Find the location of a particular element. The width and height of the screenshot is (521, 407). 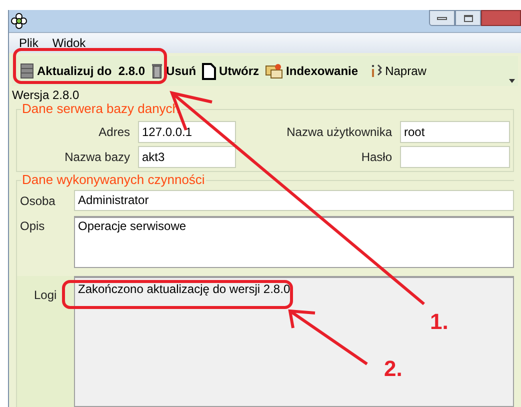

field-label: Hasło is located at coordinates (376, 157).